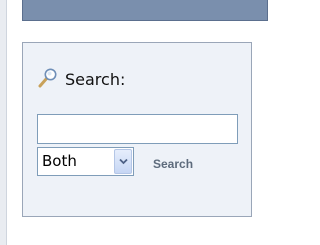  What do you see at coordinates (48, 78) in the screenshot?
I see `magnifier-icon` at bounding box center [48, 78].